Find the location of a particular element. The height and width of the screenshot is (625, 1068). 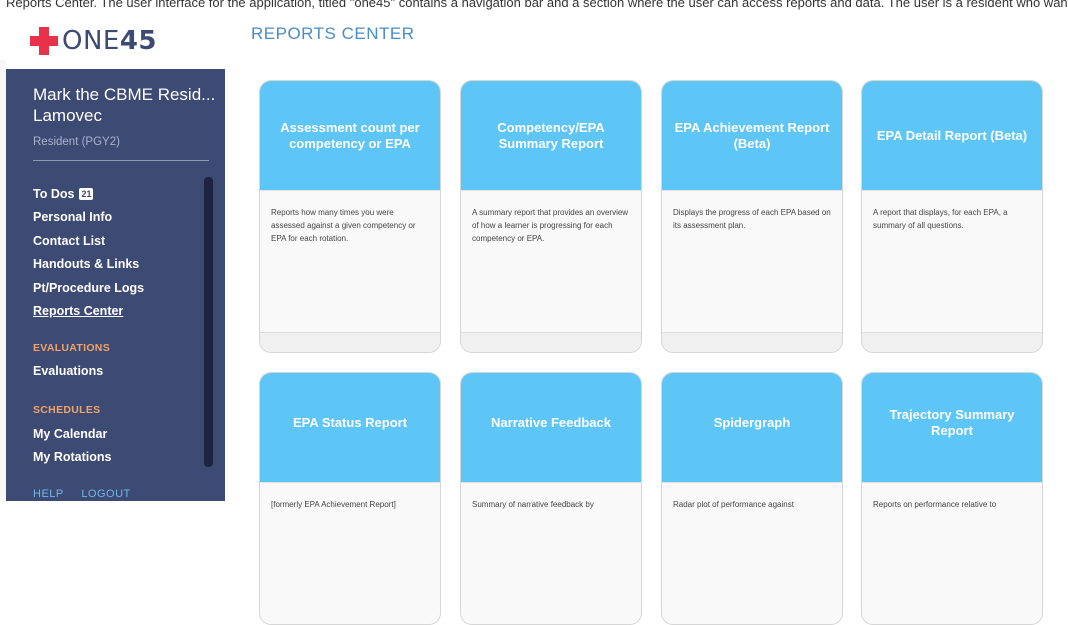

page-title: REPORTS CENTER is located at coordinates (333, 33).